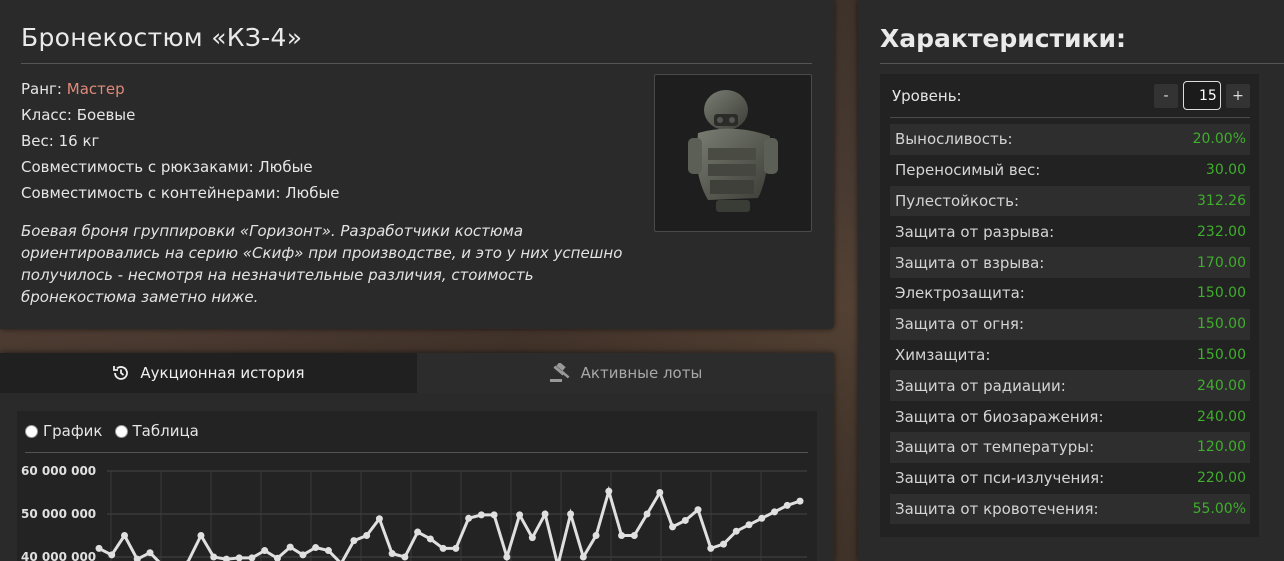 The width and height of the screenshot is (1284, 561). What do you see at coordinates (1070, 293) in the screenshot?
I see `stat-row: Электрозащита: 150.00` at bounding box center [1070, 293].